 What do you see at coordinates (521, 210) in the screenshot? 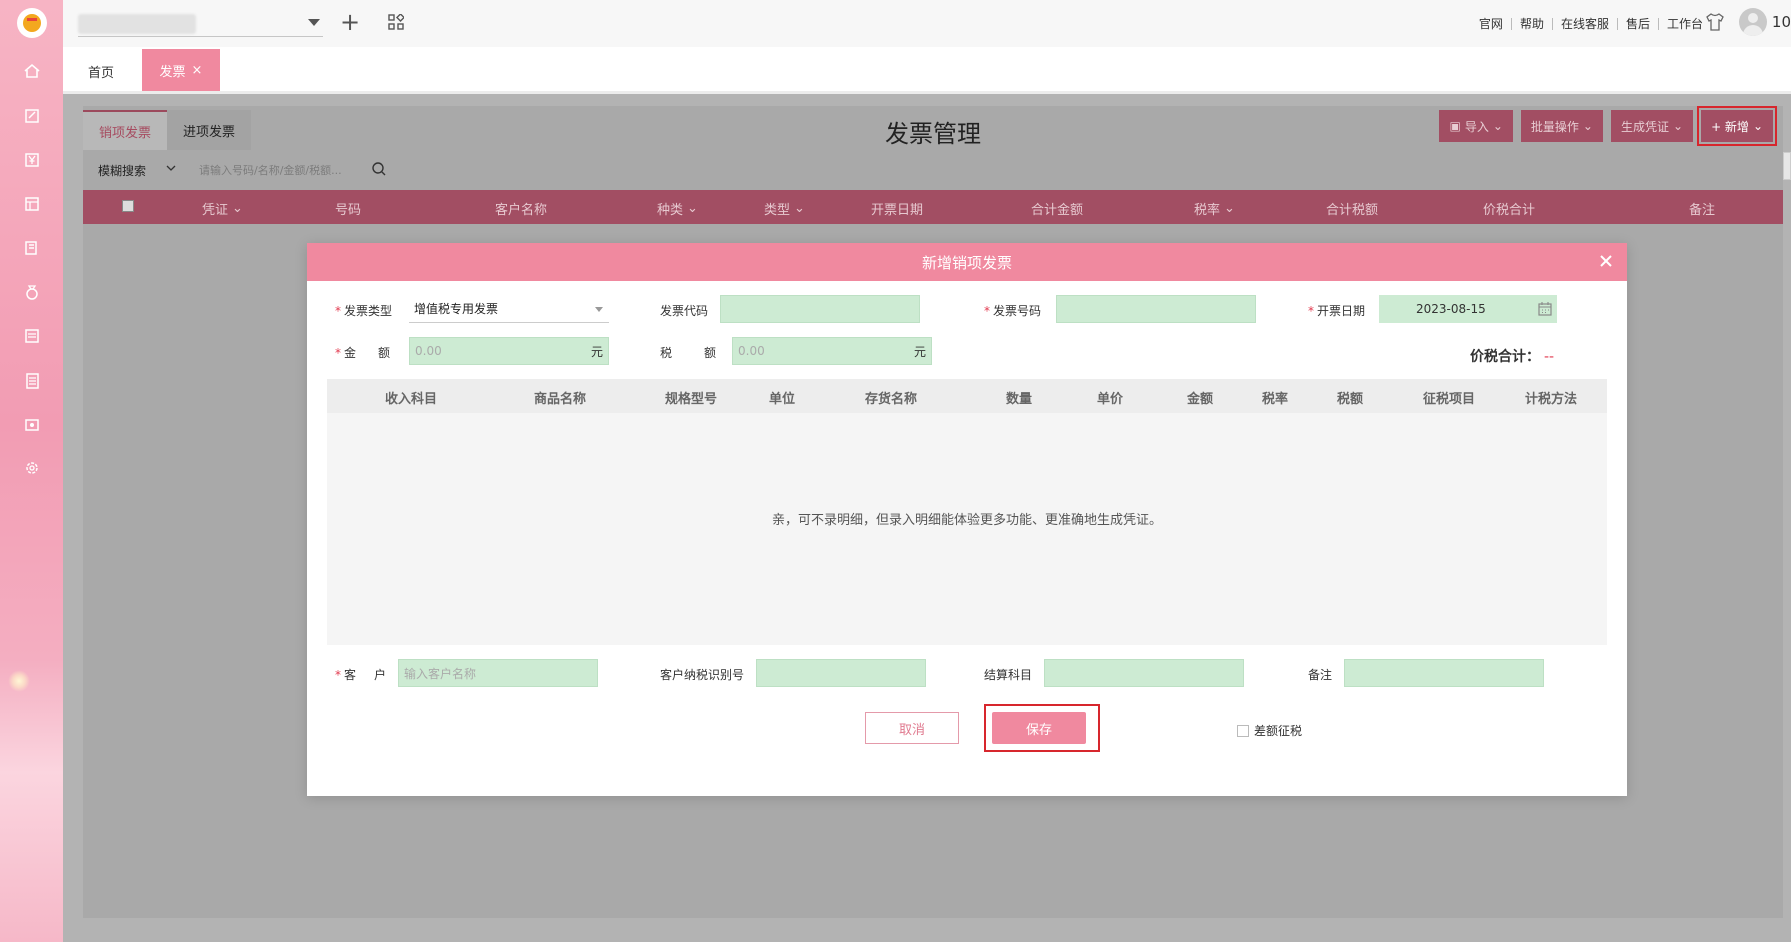
I see `column-customer: 客户名称` at bounding box center [521, 210].